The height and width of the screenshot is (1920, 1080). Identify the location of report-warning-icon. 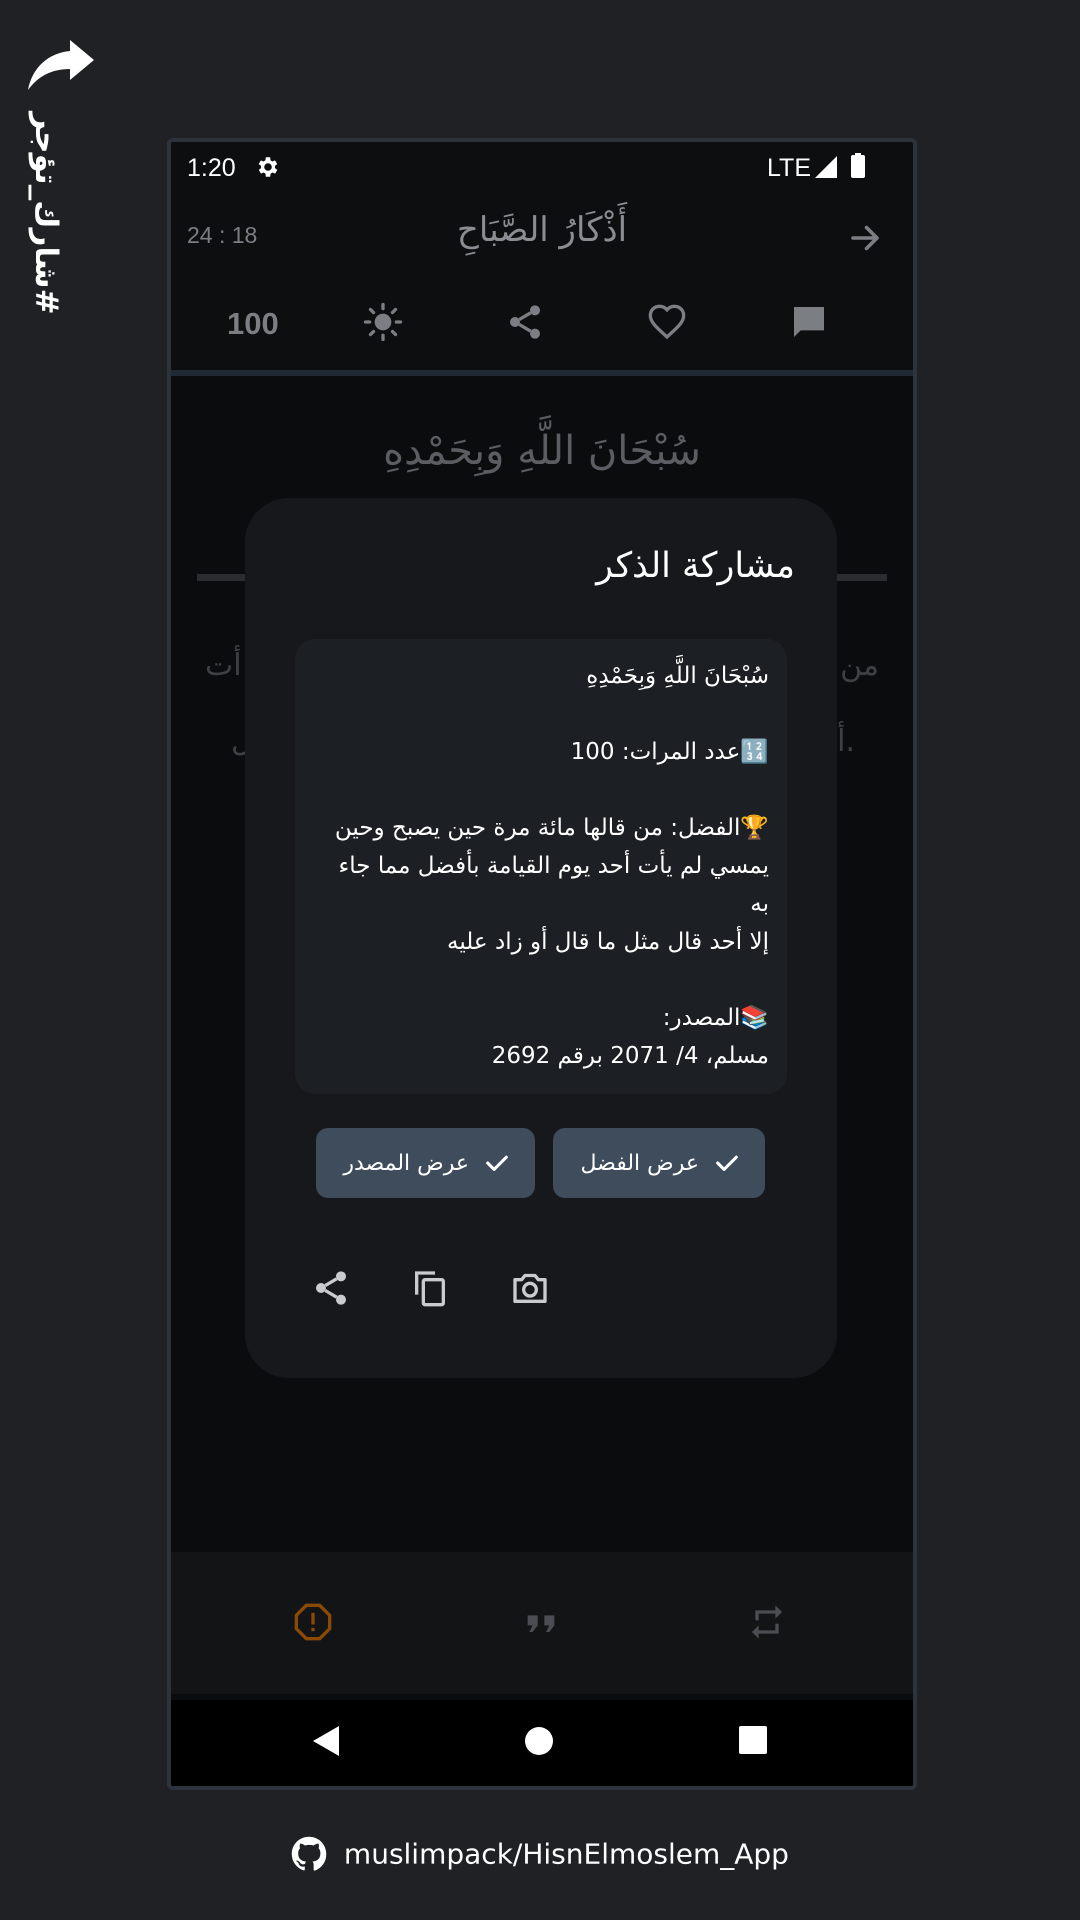
(313, 1622).